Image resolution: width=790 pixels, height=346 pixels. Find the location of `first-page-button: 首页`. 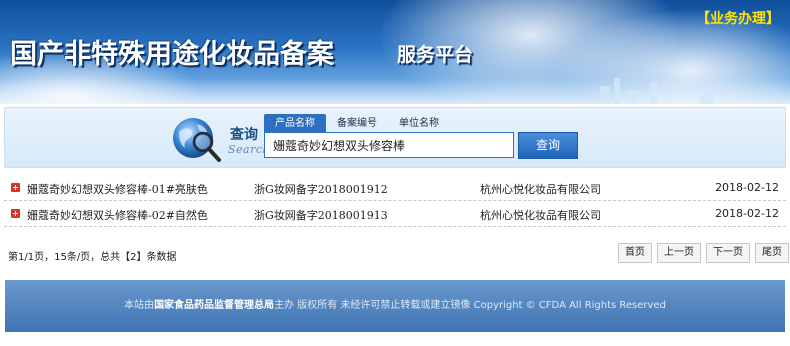

first-page-button: 首页 is located at coordinates (635, 253).